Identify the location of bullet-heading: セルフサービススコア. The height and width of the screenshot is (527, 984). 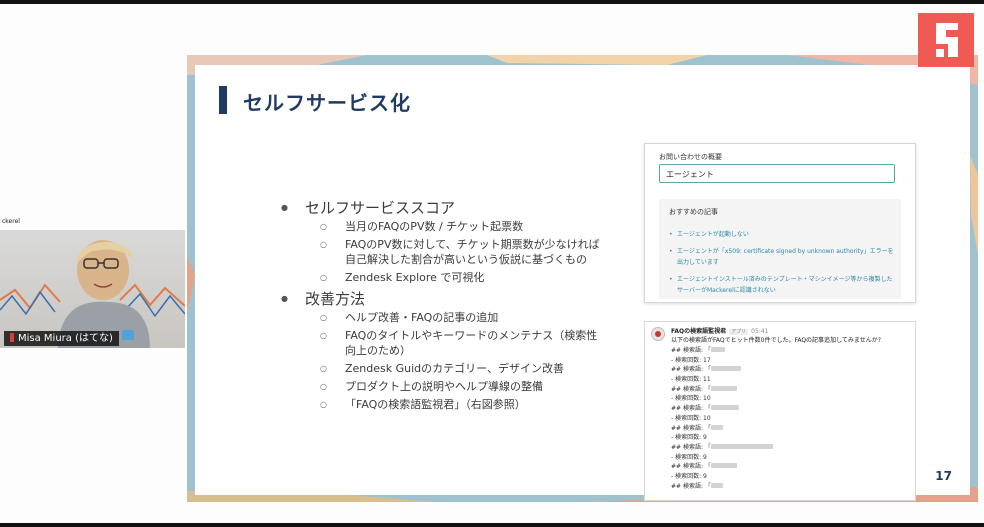
(440, 208).